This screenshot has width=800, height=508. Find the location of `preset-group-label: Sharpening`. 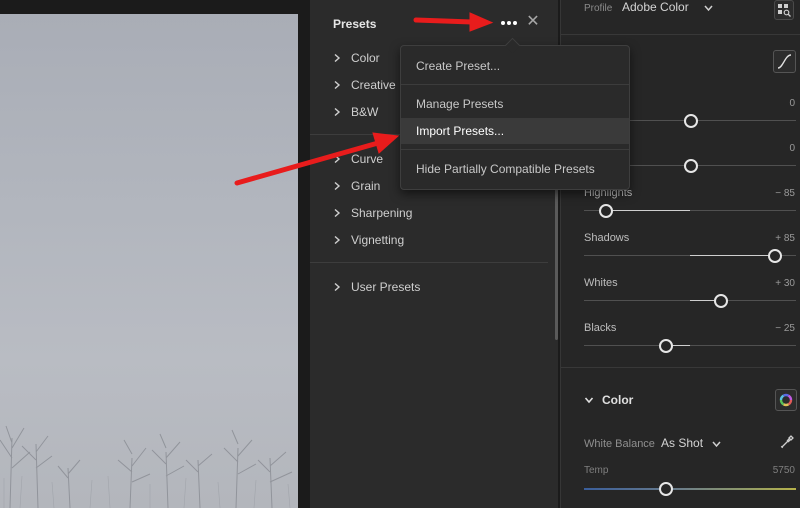

preset-group-label: Sharpening is located at coordinates (382, 213).